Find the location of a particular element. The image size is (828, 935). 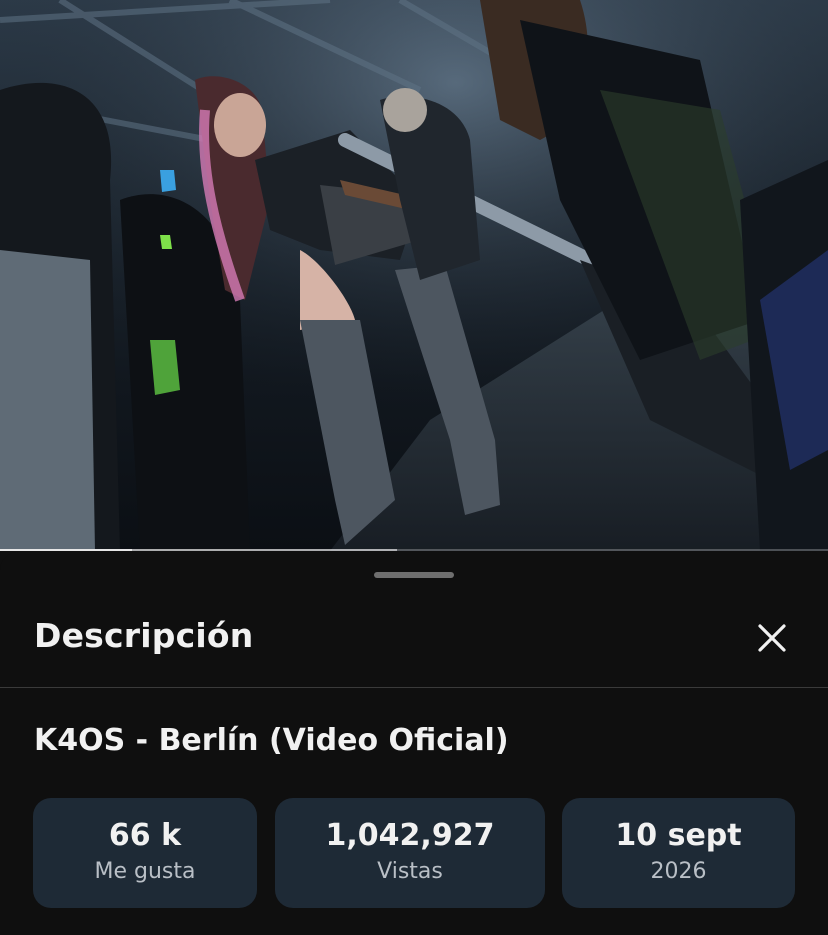

drag-handle is located at coordinates (414, 575).